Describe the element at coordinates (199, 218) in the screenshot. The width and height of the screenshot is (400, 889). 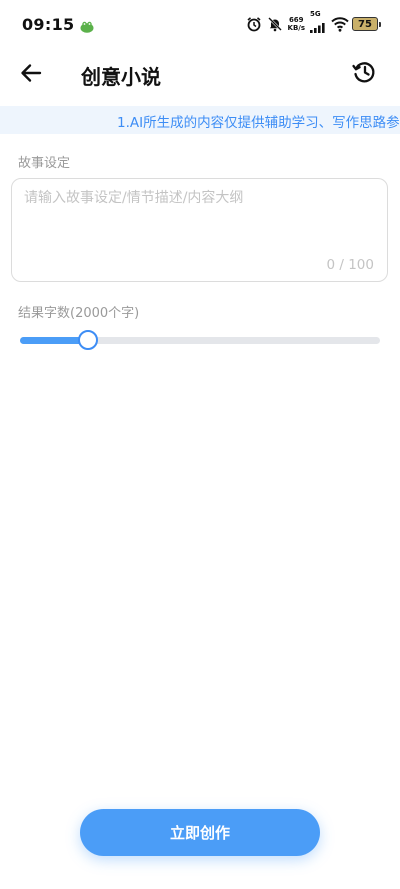
I see `story-setting-input` at that location.